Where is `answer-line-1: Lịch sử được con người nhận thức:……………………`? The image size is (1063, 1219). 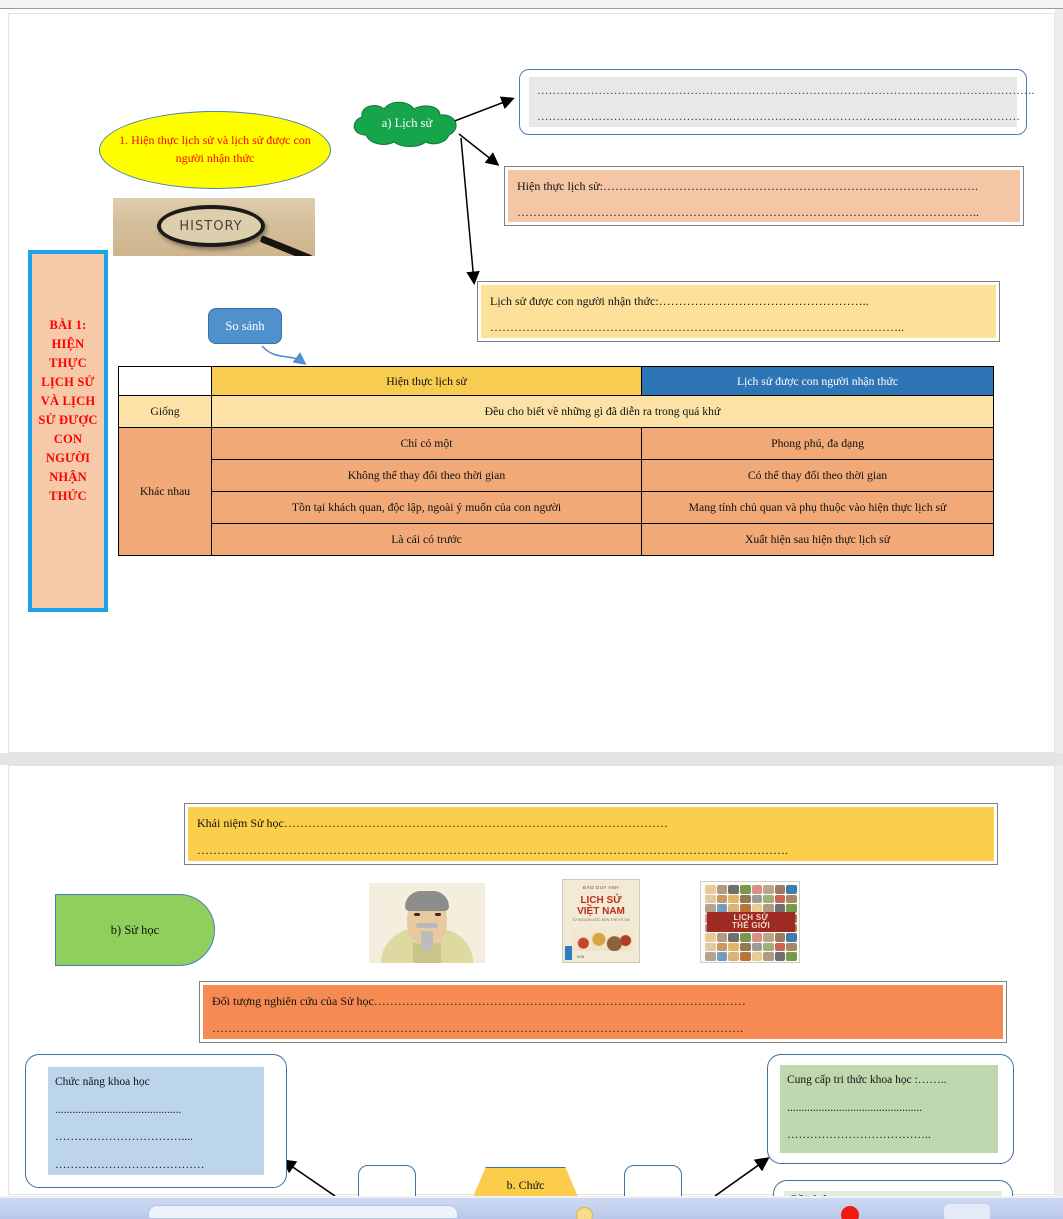
answer-line-1: Lịch sử được con người nhận thức:…………………… is located at coordinates (679, 301).